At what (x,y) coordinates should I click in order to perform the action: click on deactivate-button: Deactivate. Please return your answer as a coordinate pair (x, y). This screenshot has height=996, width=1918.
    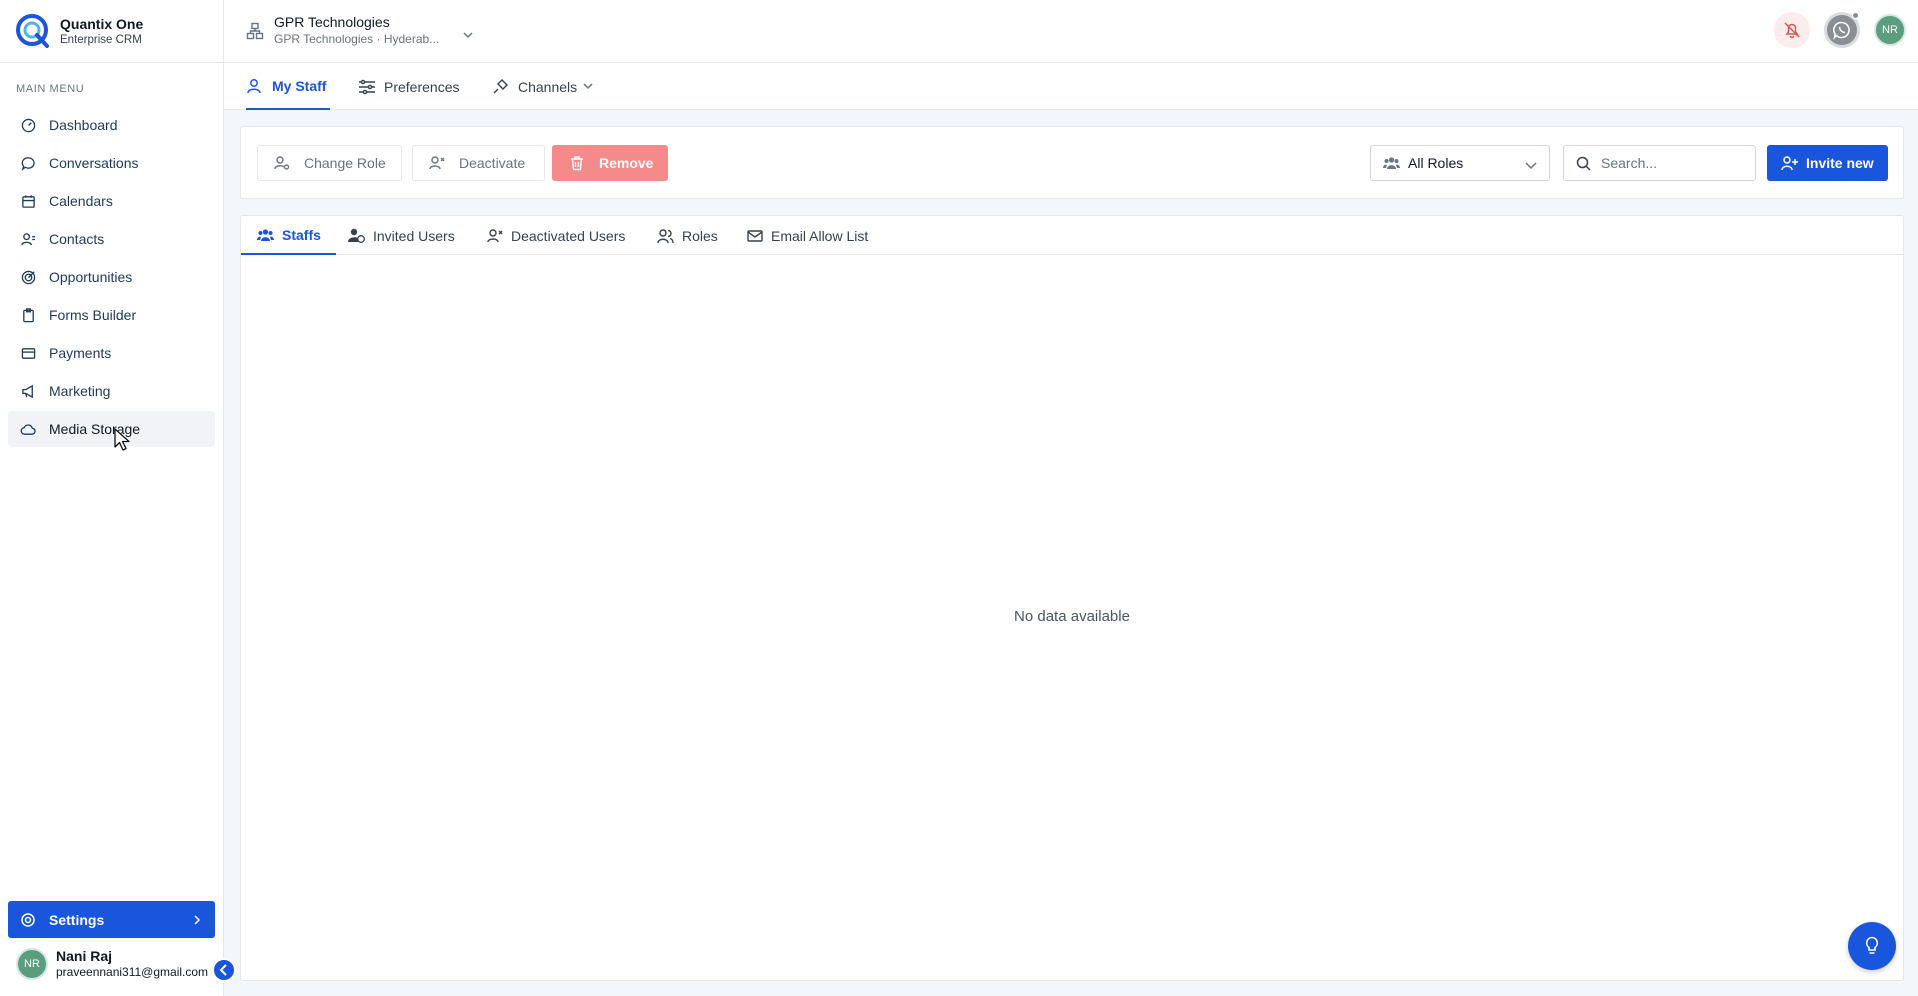
    Looking at the image, I should click on (478, 163).